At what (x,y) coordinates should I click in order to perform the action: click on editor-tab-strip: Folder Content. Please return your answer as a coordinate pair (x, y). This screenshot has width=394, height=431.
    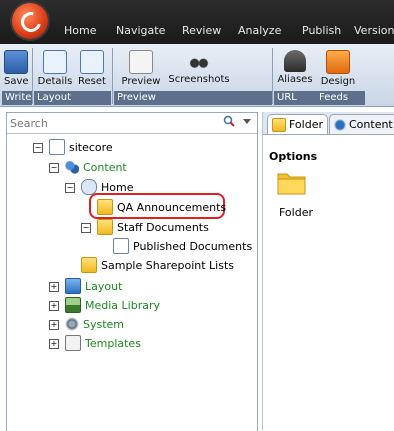
    Looking at the image, I should click on (328, 123).